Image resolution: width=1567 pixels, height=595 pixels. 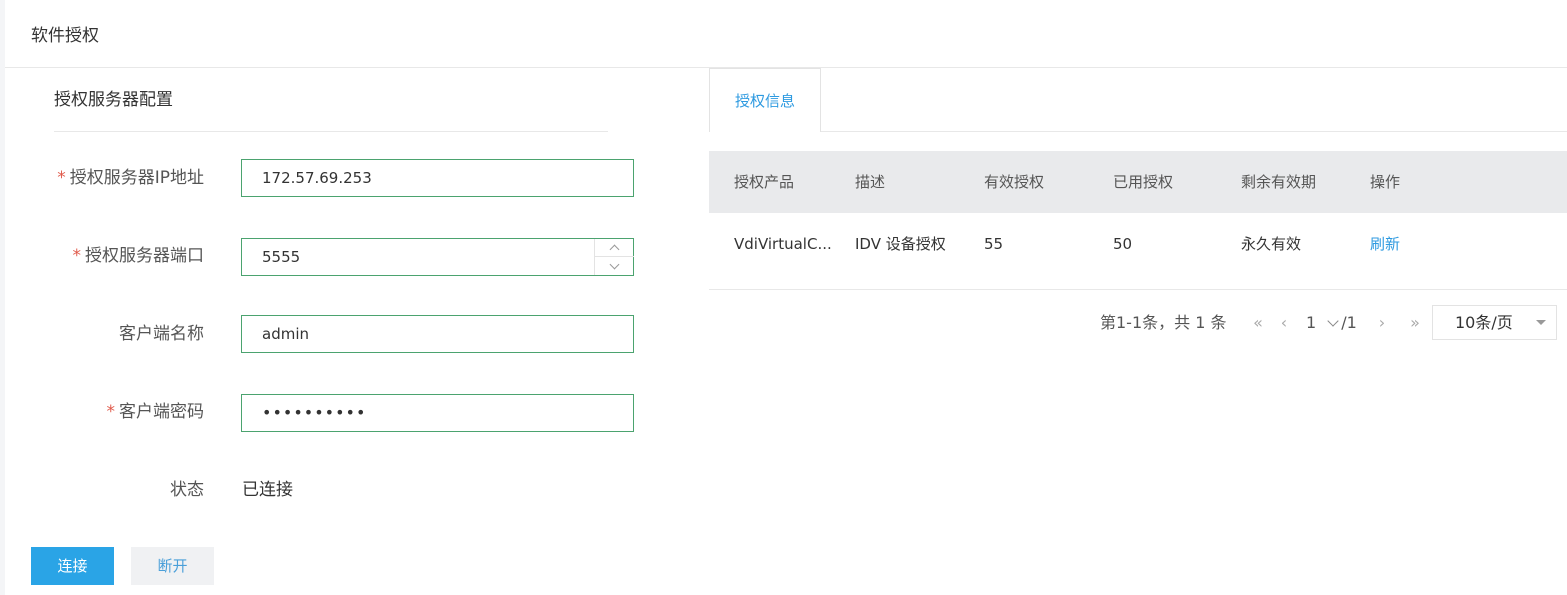 I want to click on cell-valid: 55, so click(x=994, y=244).